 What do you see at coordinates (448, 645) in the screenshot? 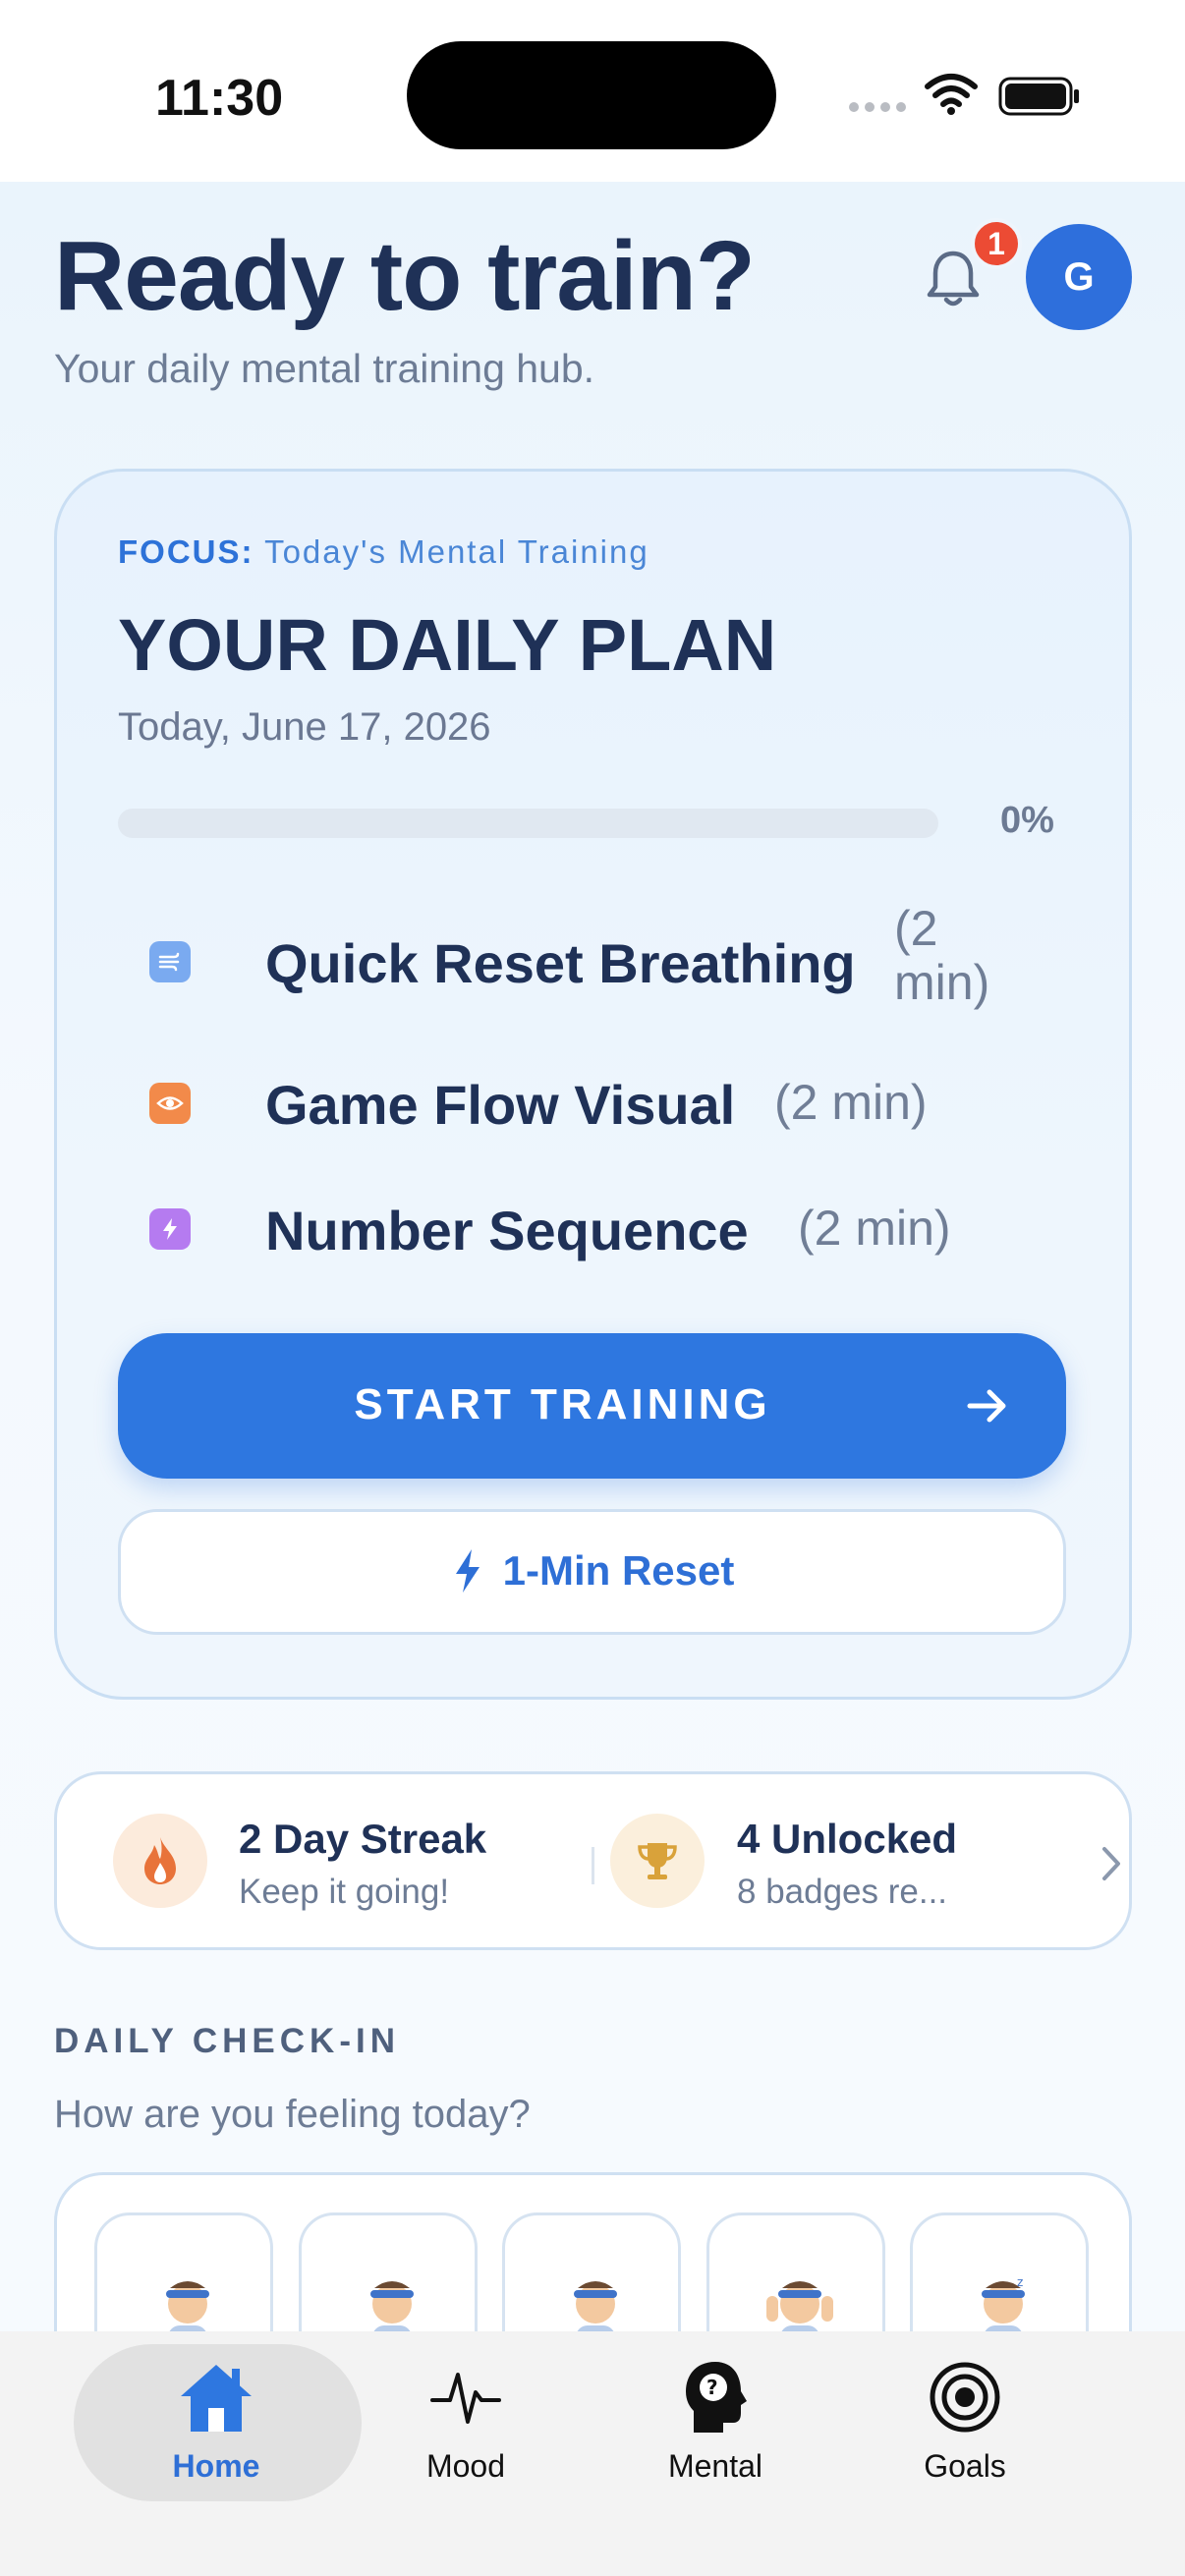
I see `plan-title: YOUR DAILY PLAN` at bounding box center [448, 645].